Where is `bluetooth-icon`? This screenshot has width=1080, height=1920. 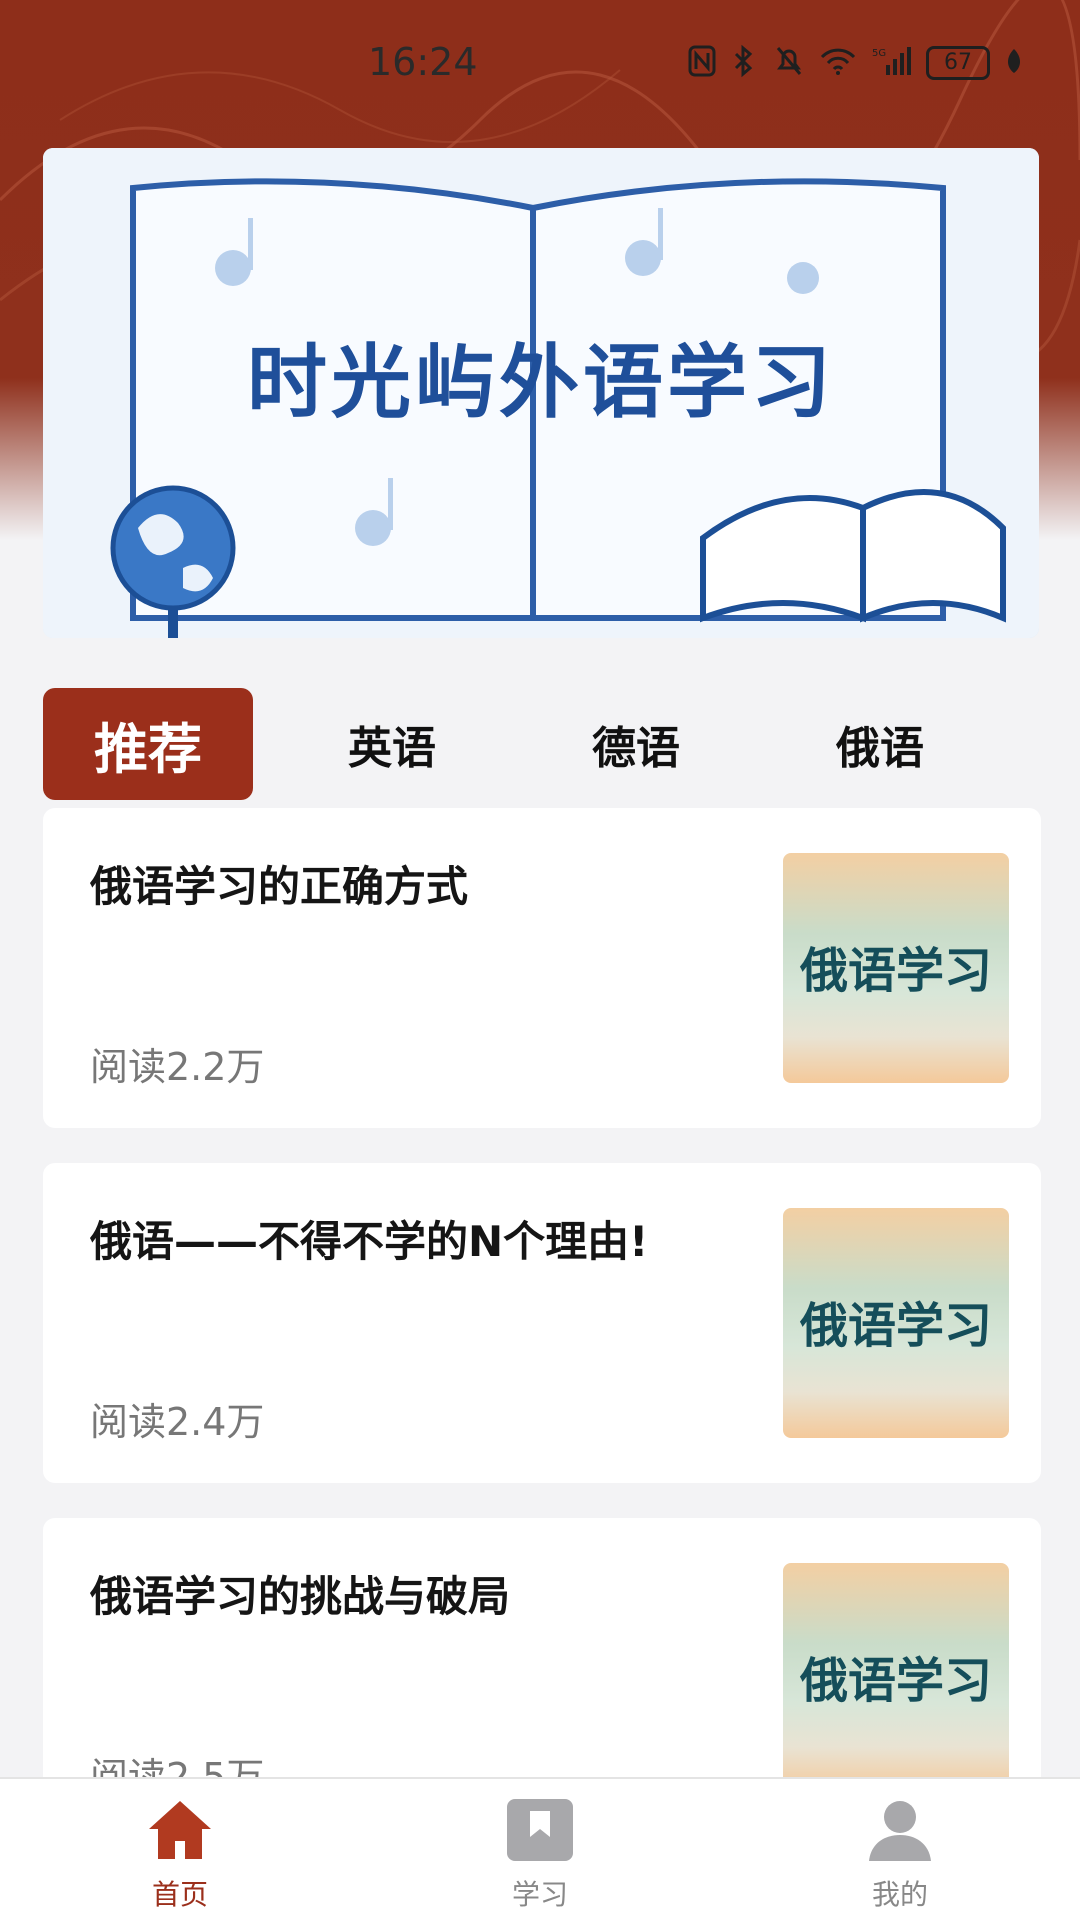
bluetooth-icon is located at coordinates (745, 63).